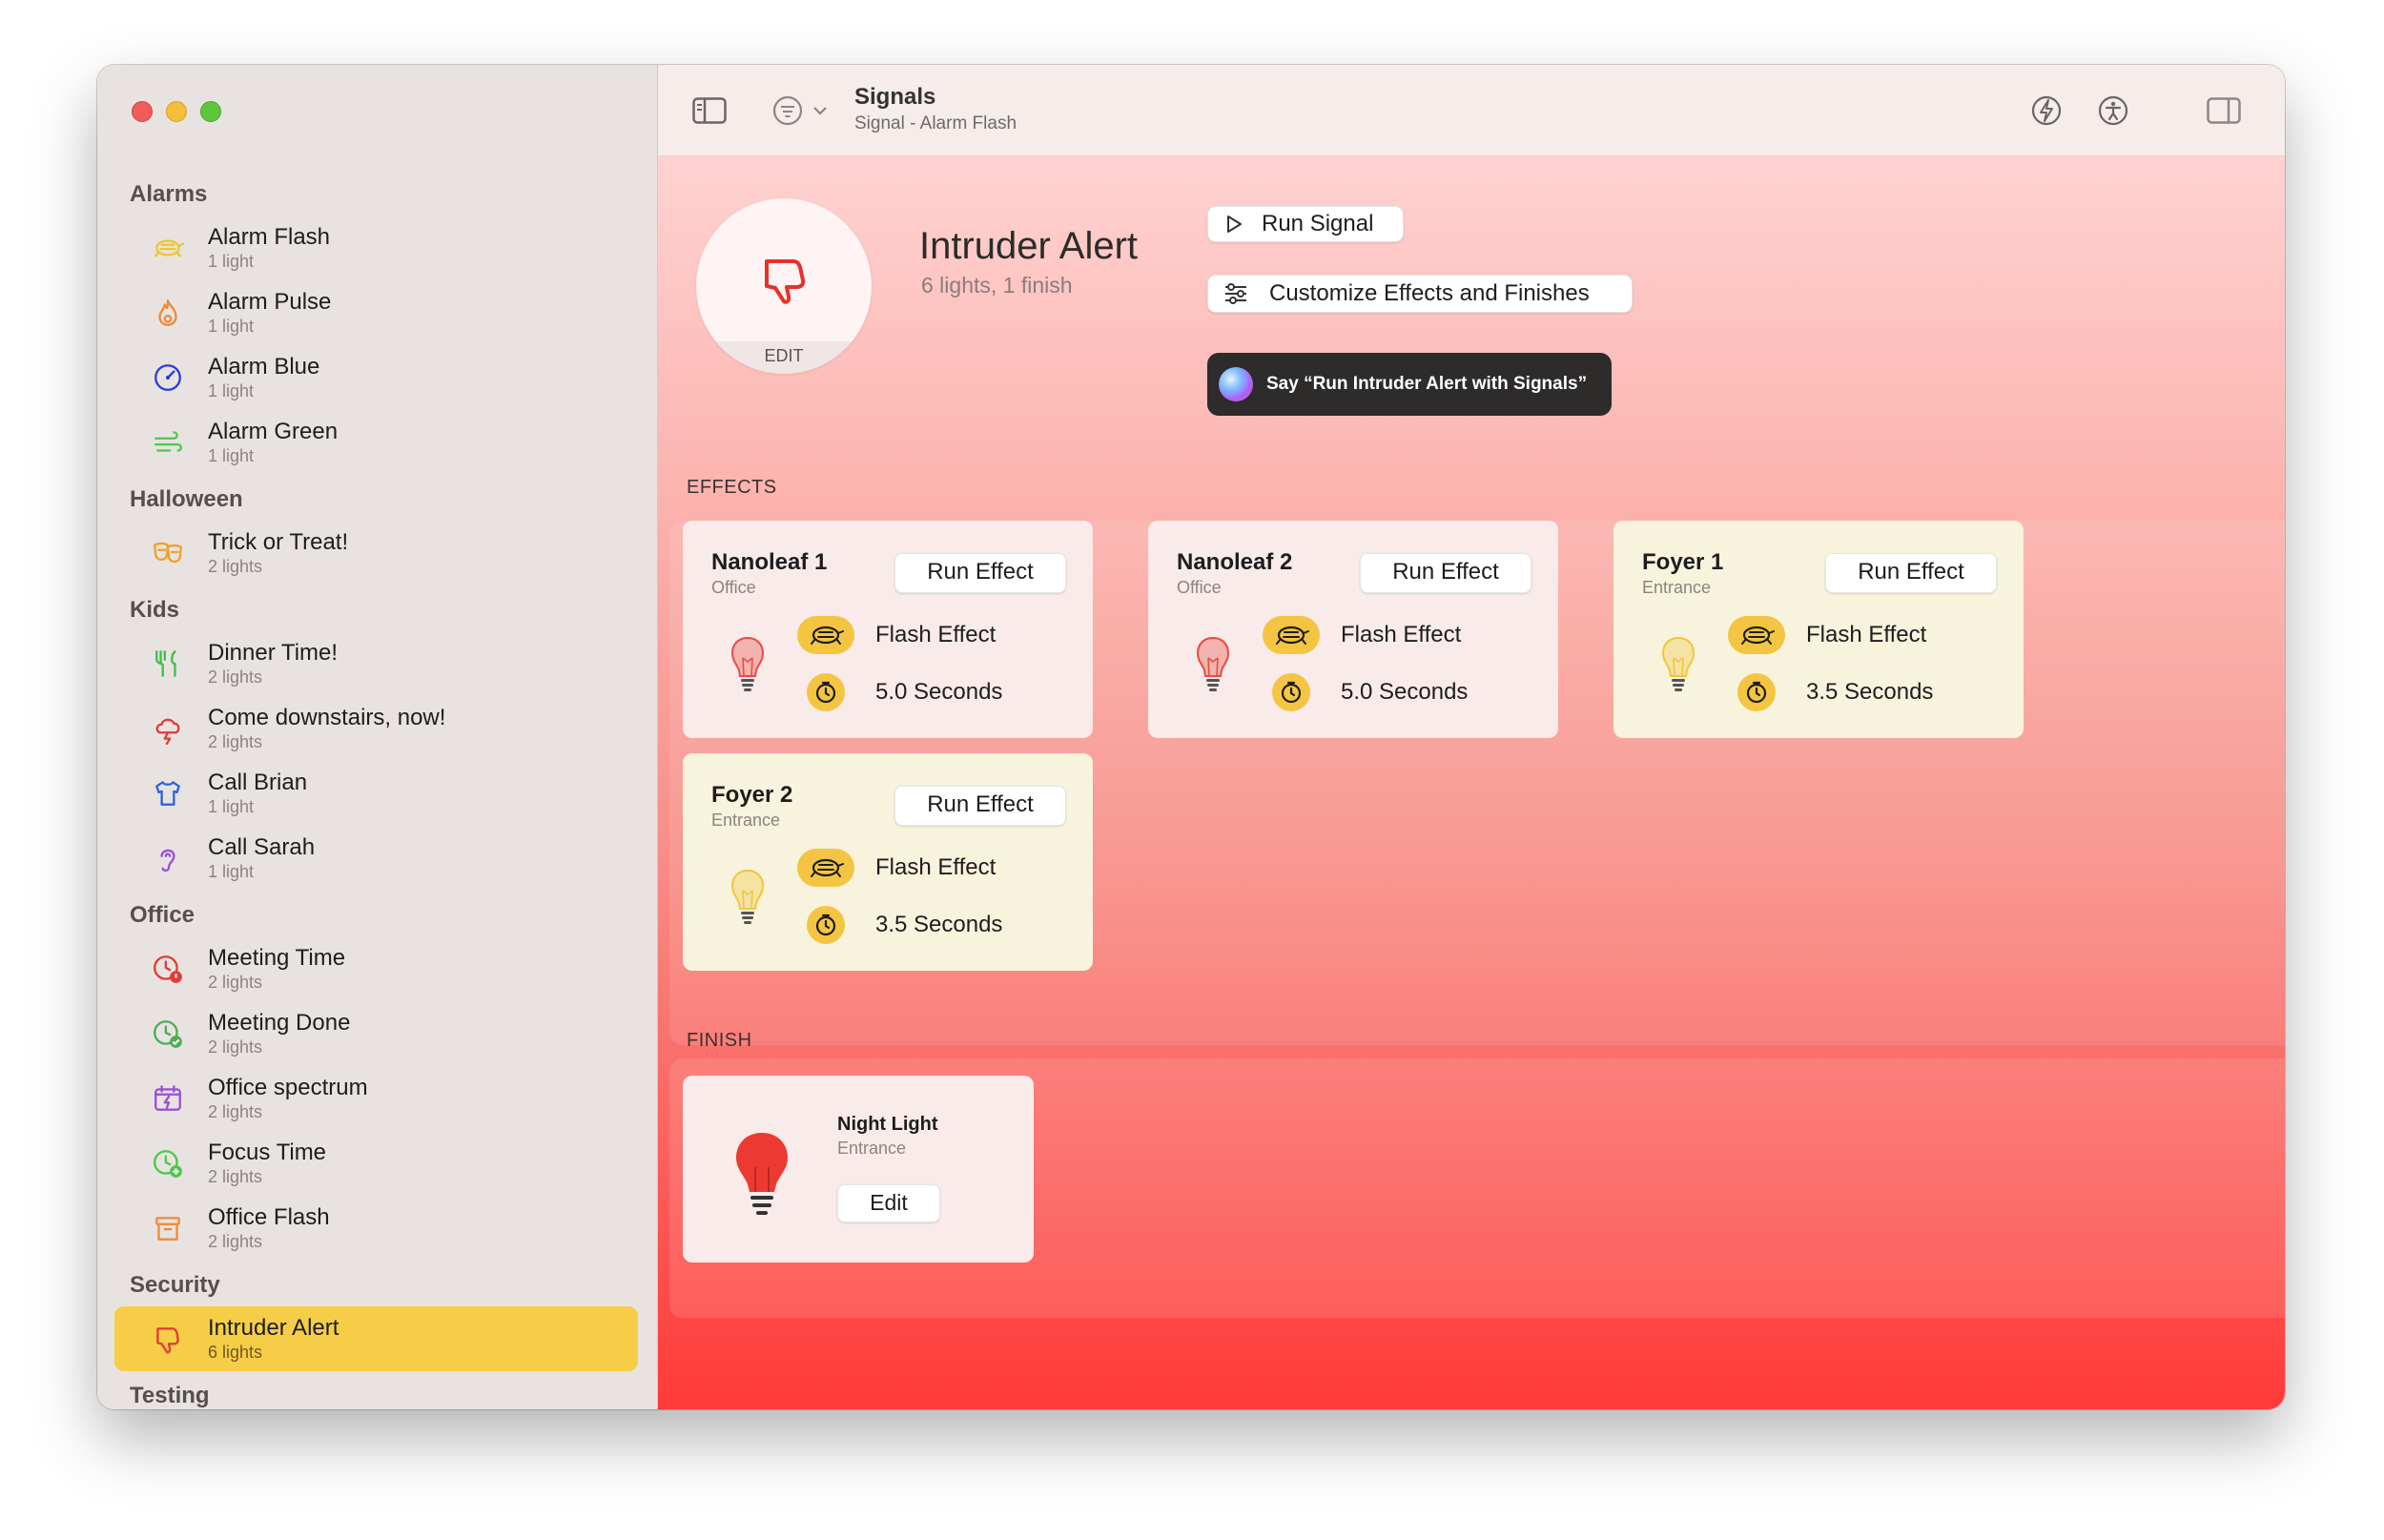 This screenshot has height=1540, width=2384. What do you see at coordinates (142, 111) in the screenshot?
I see `close-window-button` at bounding box center [142, 111].